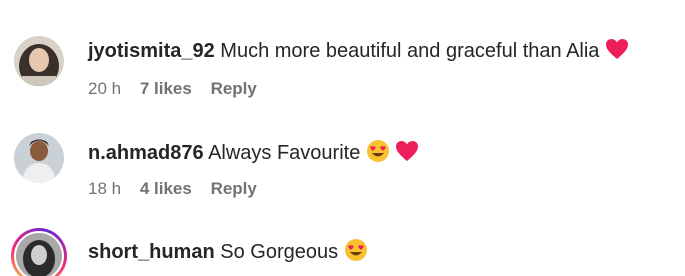 The image size is (685, 276). Describe the element at coordinates (151, 51) in the screenshot. I see `comment-username: jyotismita_92` at that location.